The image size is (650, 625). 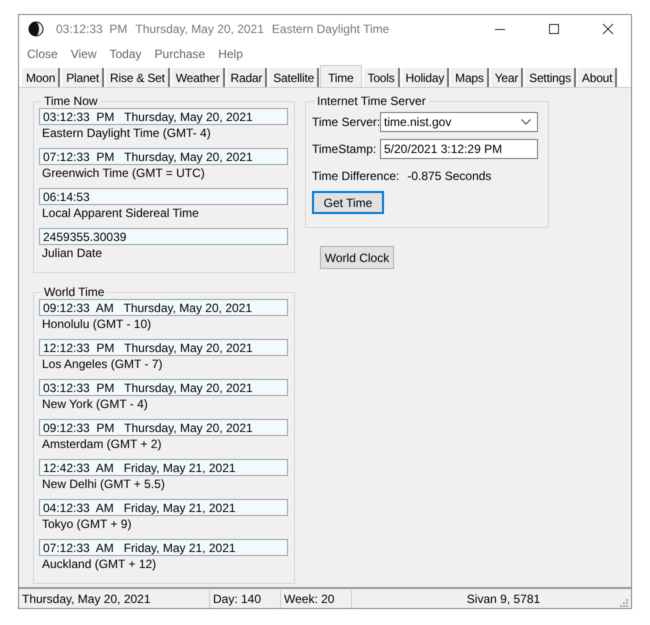 I want to click on difference-value: -0.875 Seconds, so click(x=449, y=176).